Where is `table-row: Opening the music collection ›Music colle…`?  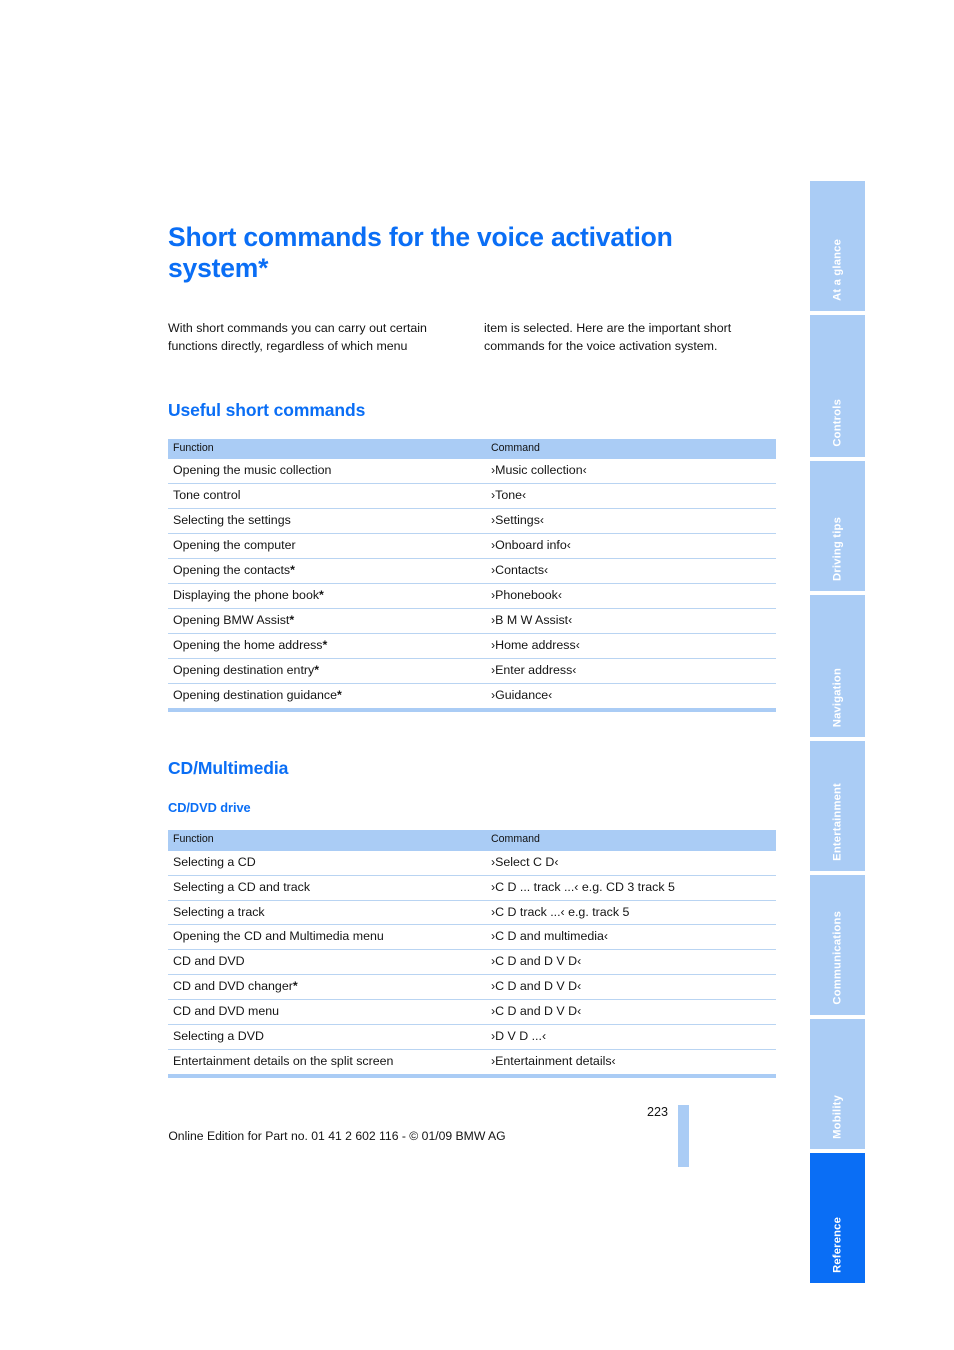
table-row: Opening the music collection ›Music colle… is located at coordinates (472, 472).